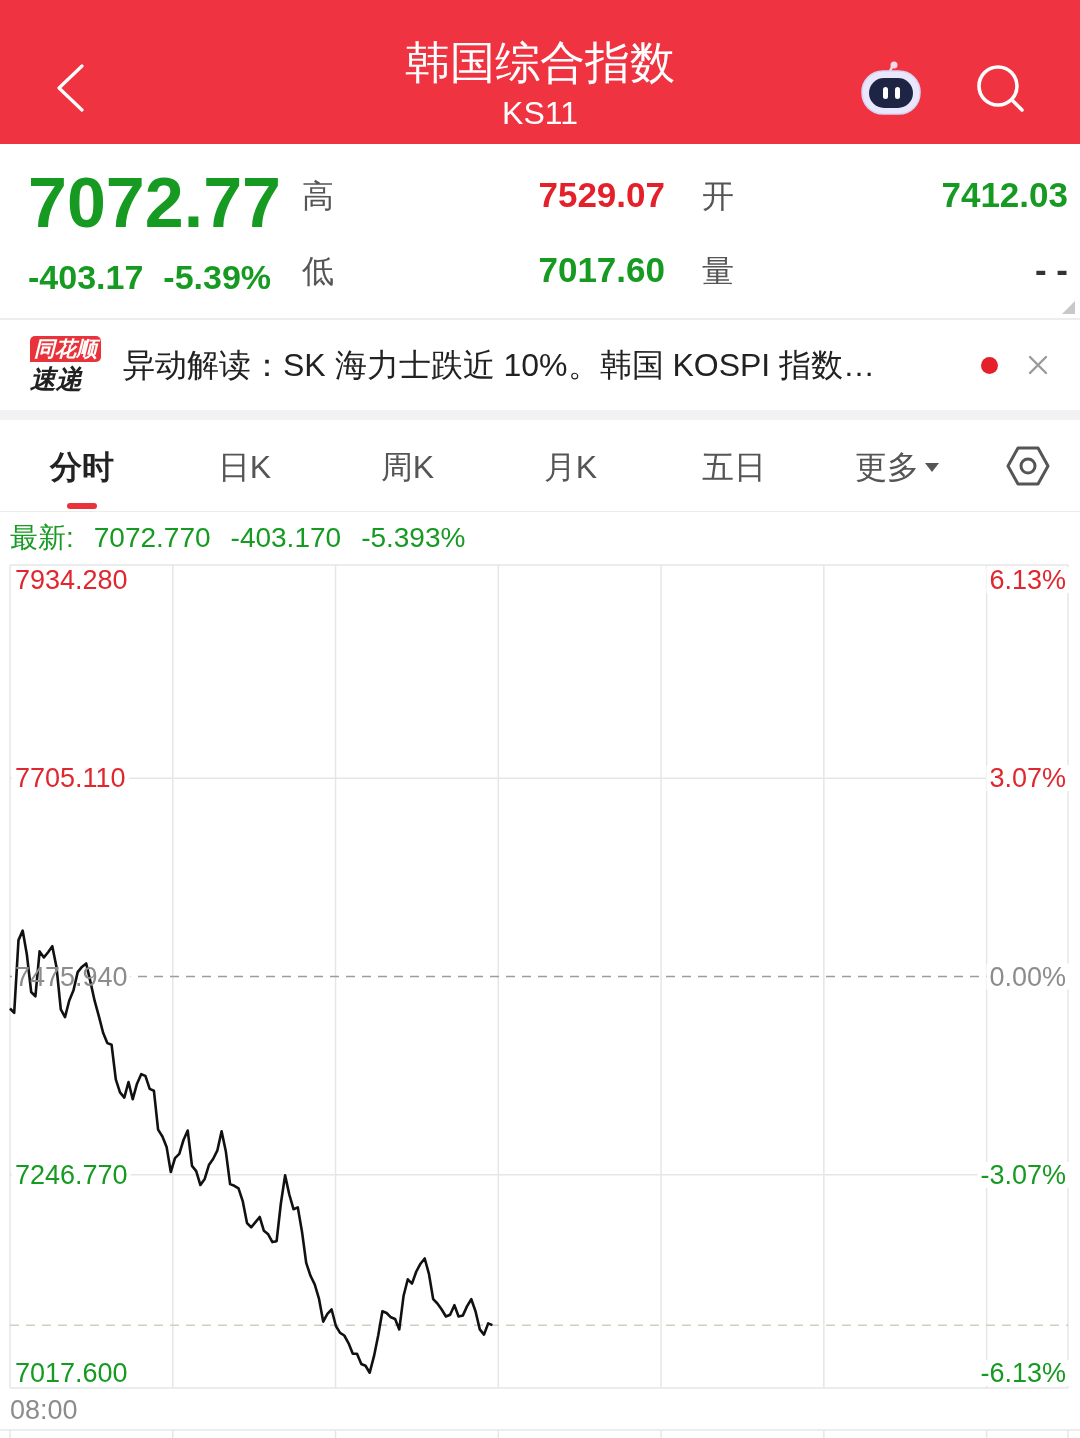  Describe the element at coordinates (1027, 580) in the screenshot. I see `percent-axis-label: 6.13%` at that location.